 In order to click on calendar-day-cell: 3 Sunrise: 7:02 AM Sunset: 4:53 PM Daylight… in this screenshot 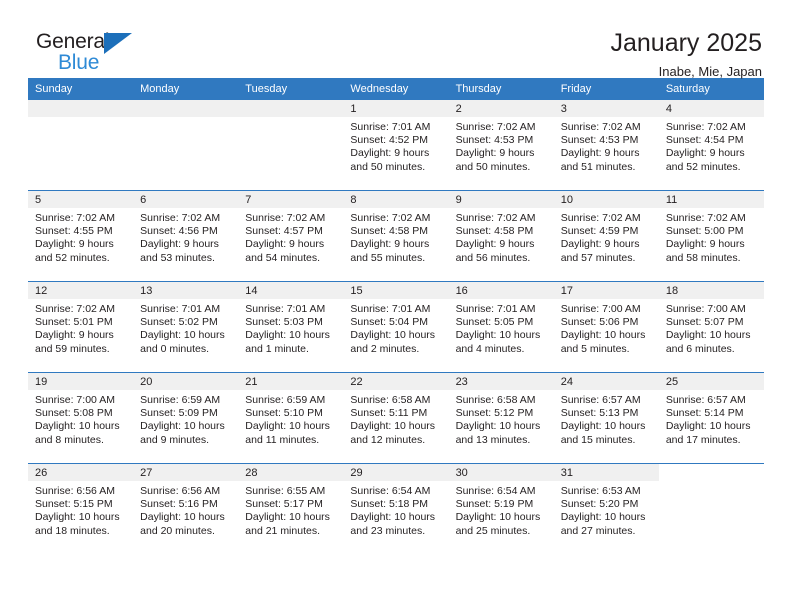, I will do `click(606, 145)`.